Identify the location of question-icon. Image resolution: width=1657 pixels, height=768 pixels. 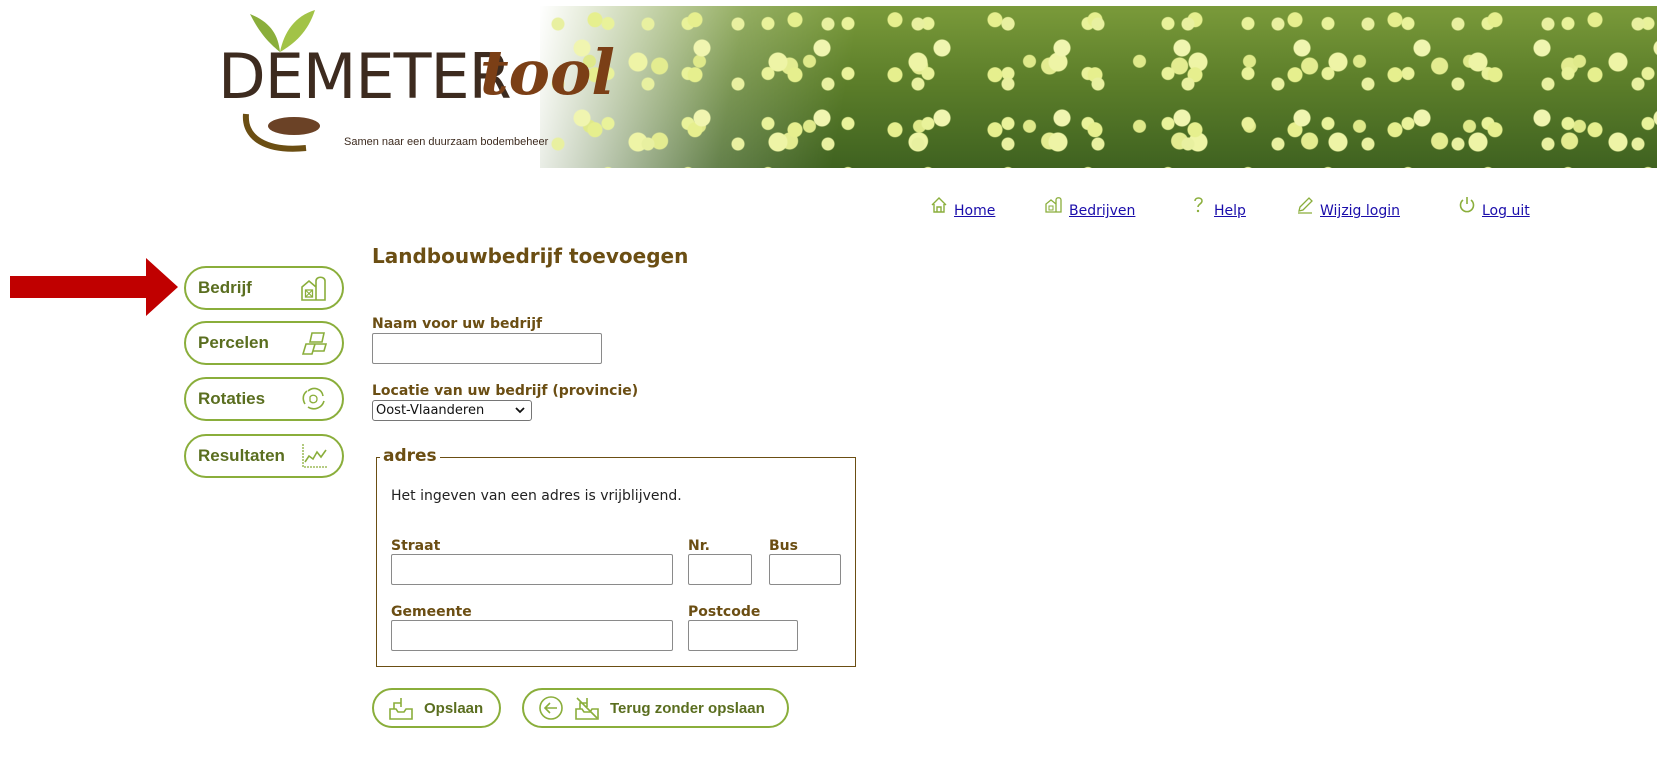
(1198, 205).